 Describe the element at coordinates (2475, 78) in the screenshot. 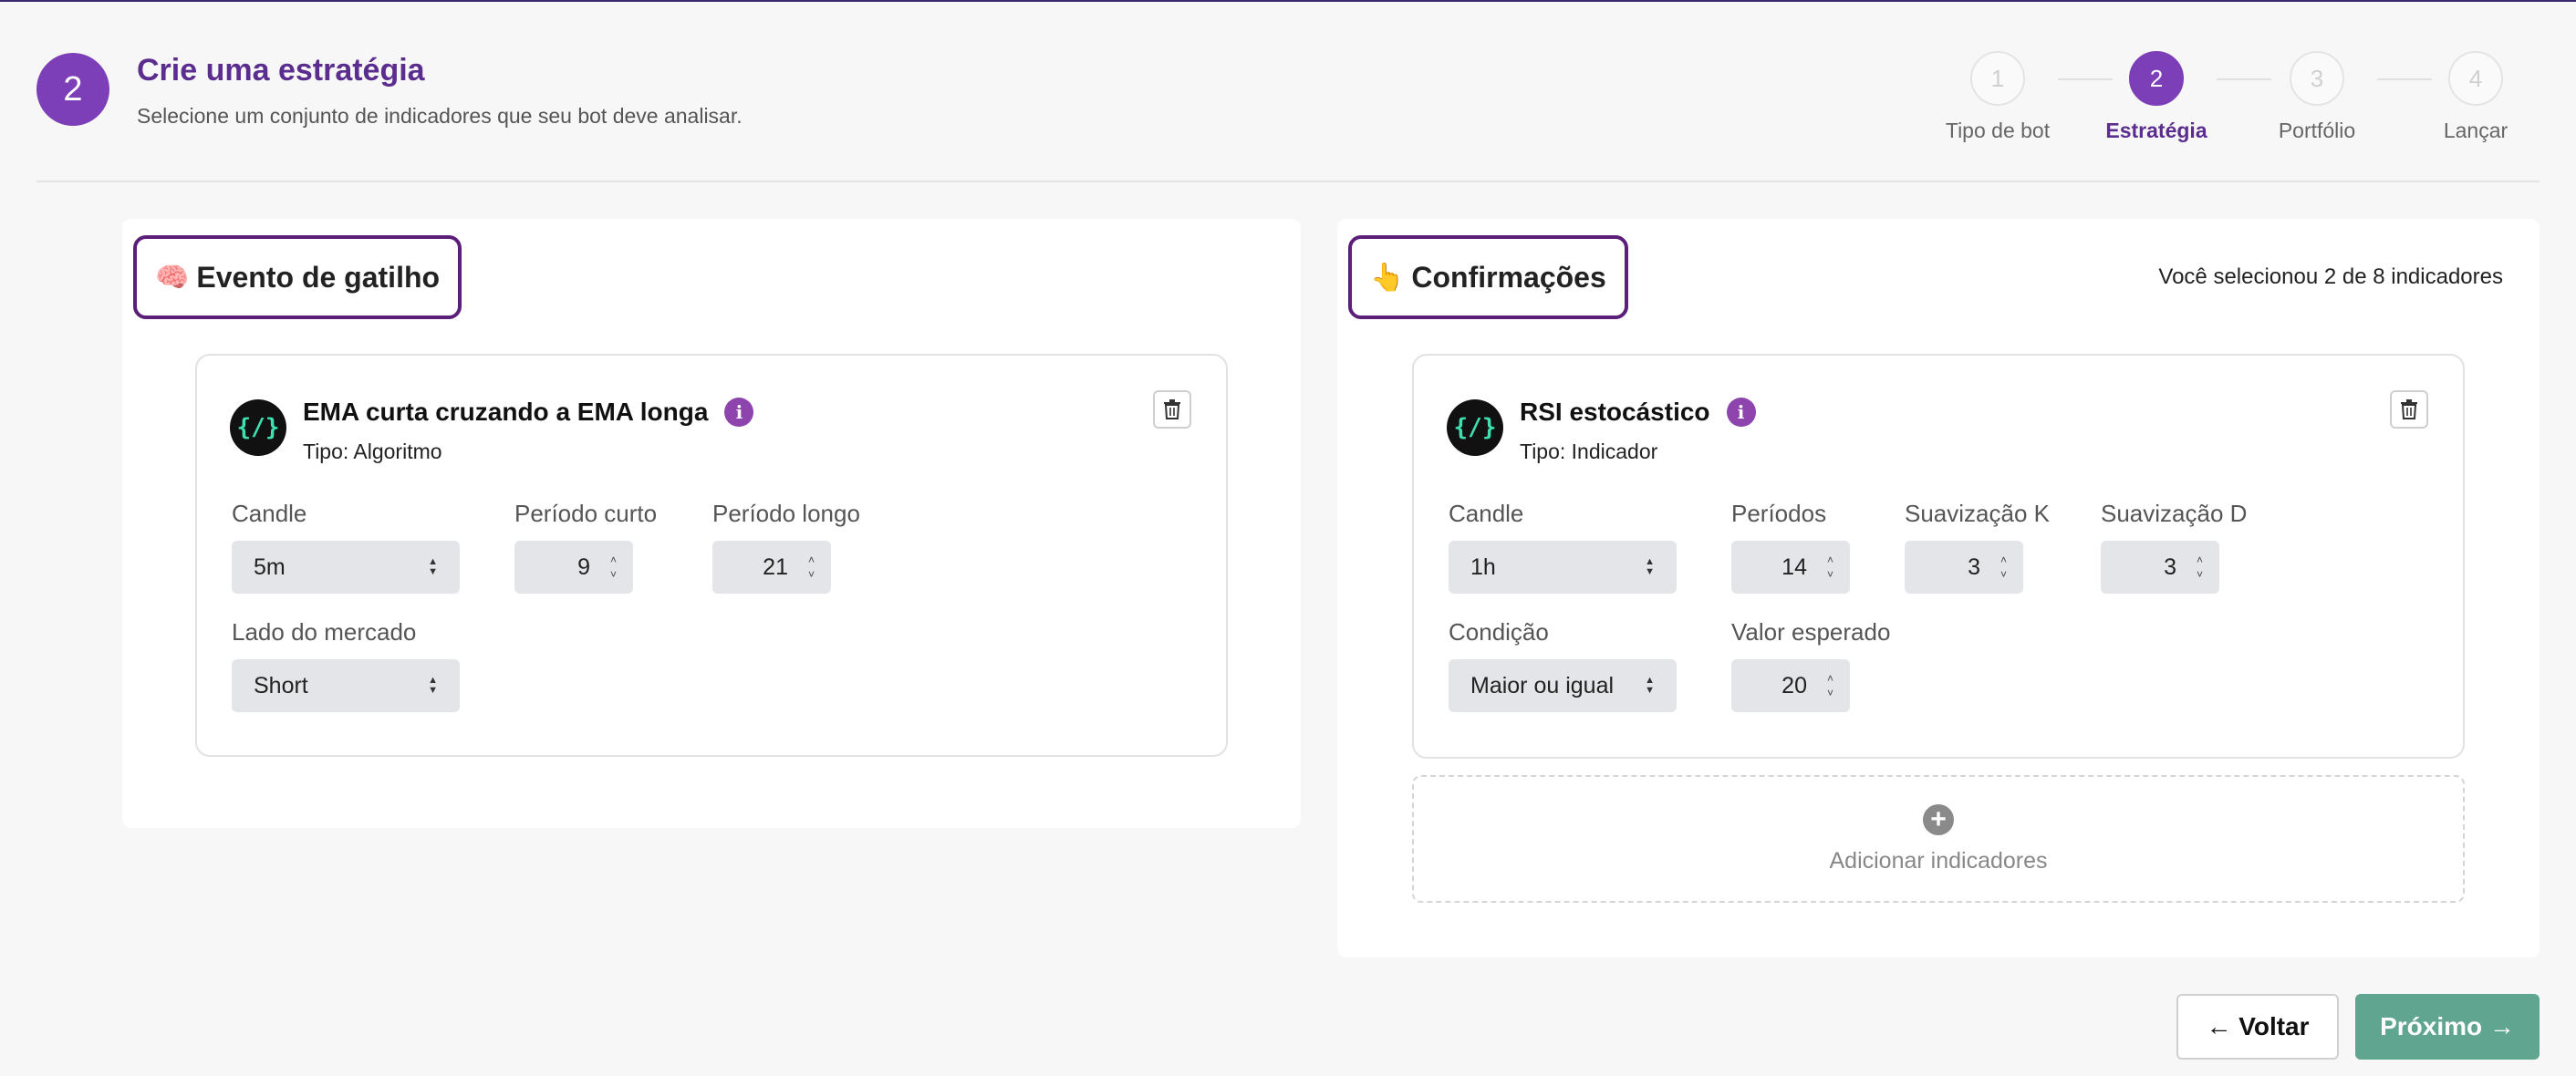

I see `step-circle: 4` at that location.